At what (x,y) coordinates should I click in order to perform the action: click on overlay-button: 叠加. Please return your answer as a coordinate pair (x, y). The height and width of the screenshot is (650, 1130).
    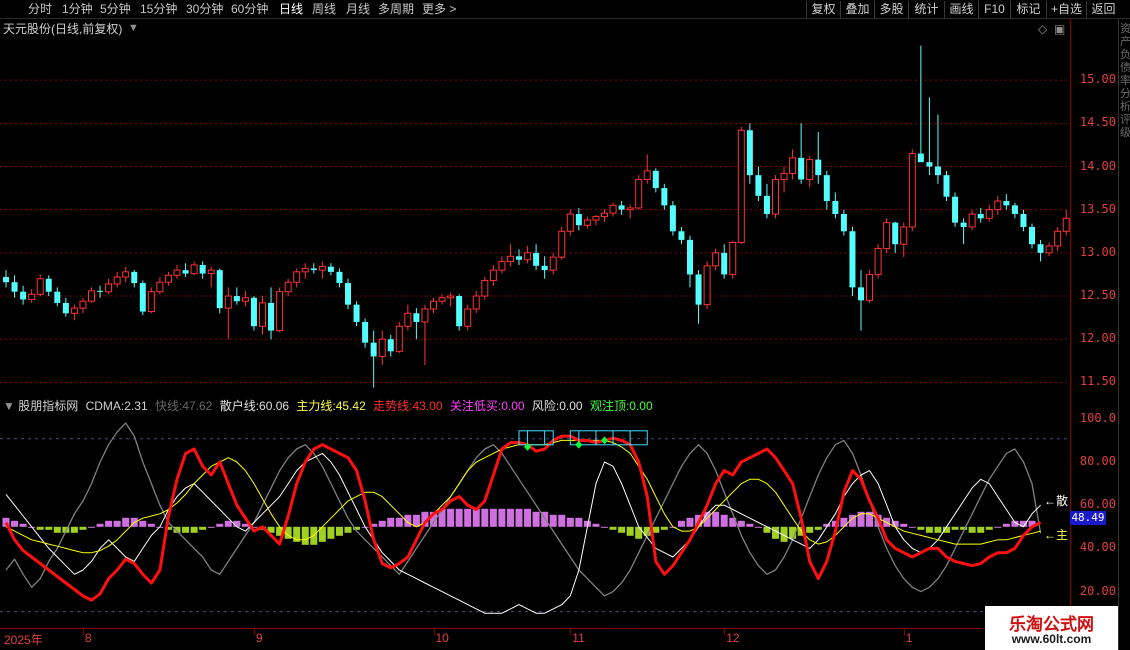
    Looking at the image, I should click on (857, 9).